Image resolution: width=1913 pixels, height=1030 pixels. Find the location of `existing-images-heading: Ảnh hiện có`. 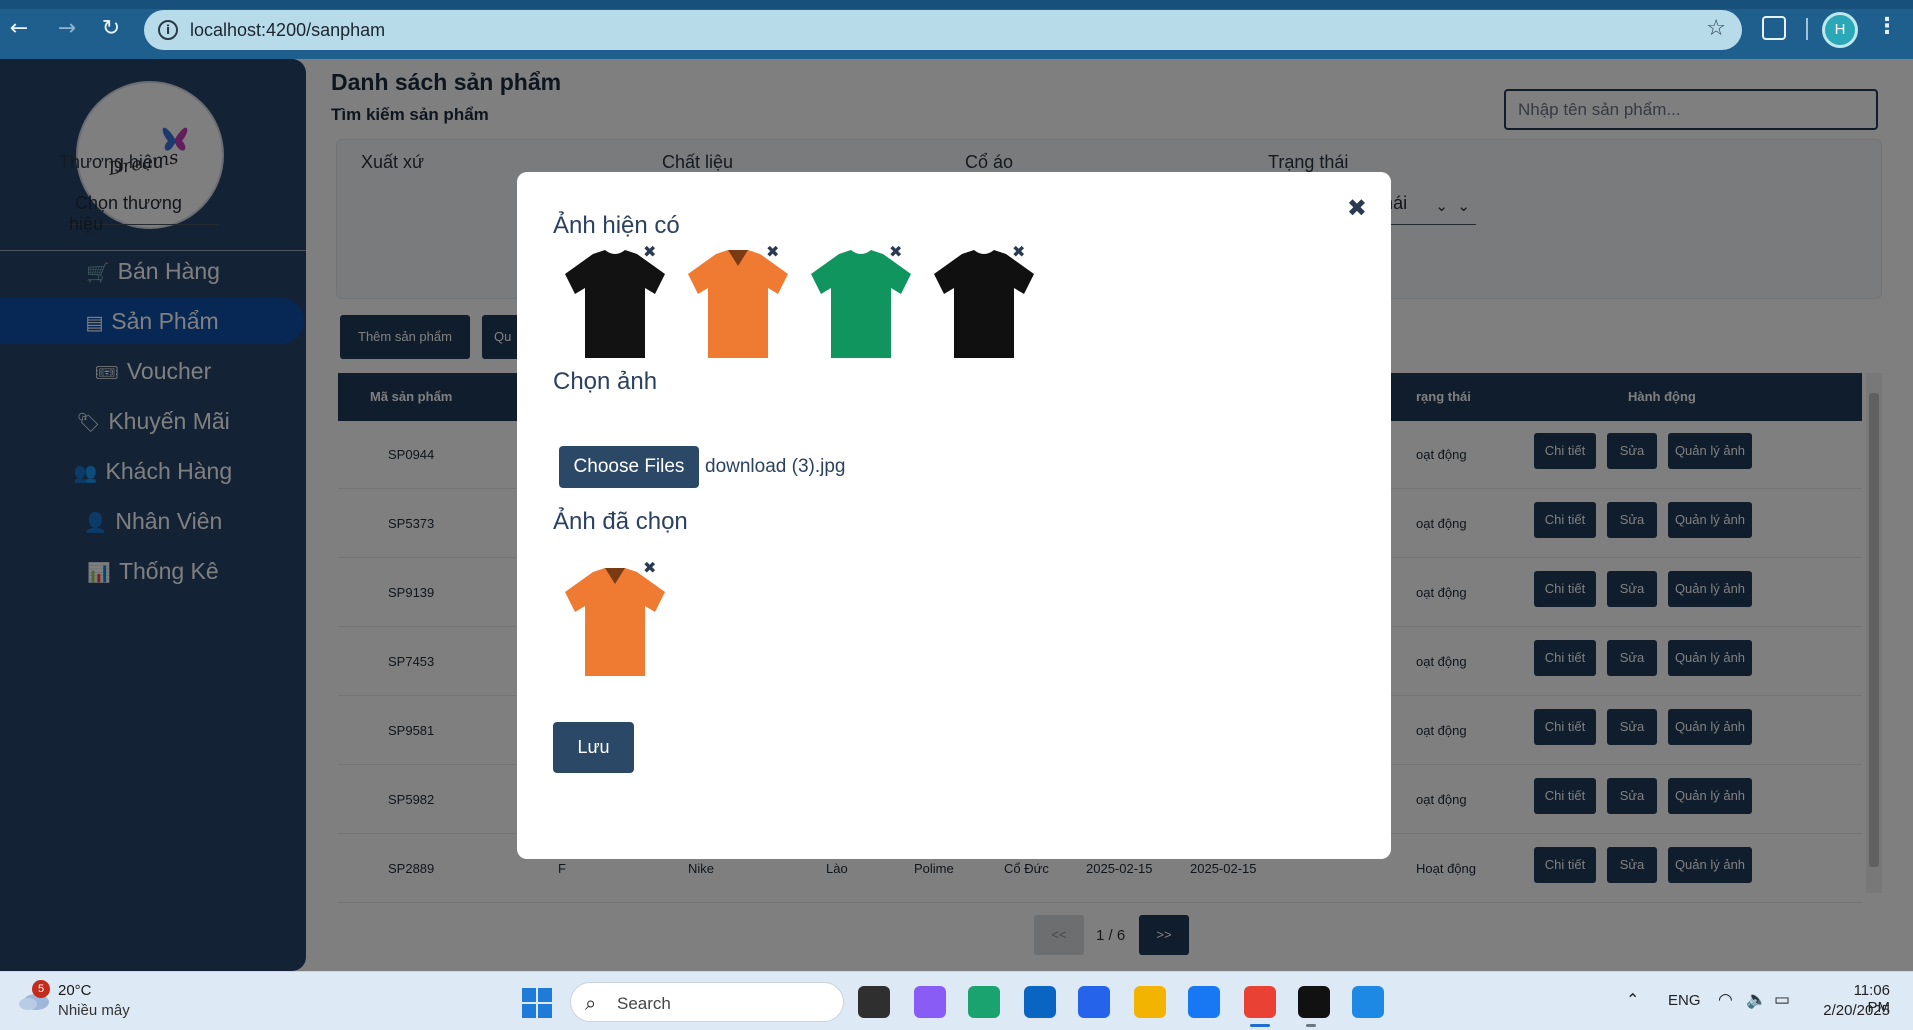

existing-images-heading: Ảnh hiện có is located at coordinates (616, 225).